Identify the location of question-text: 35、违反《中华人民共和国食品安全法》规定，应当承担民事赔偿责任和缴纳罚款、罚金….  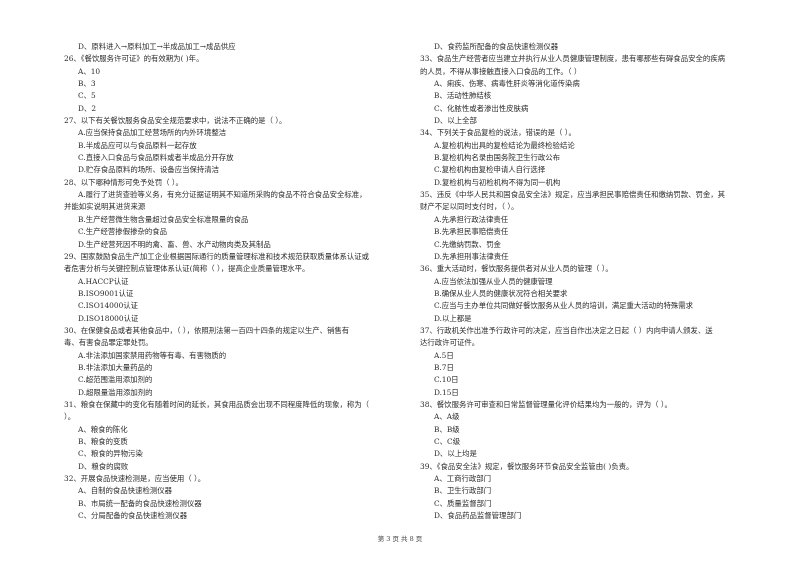
(573, 195).